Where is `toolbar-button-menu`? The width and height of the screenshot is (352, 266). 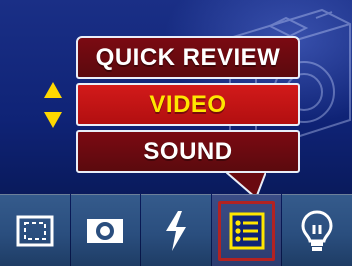 toolbar-button-menu is located at coordinates (246, 230).